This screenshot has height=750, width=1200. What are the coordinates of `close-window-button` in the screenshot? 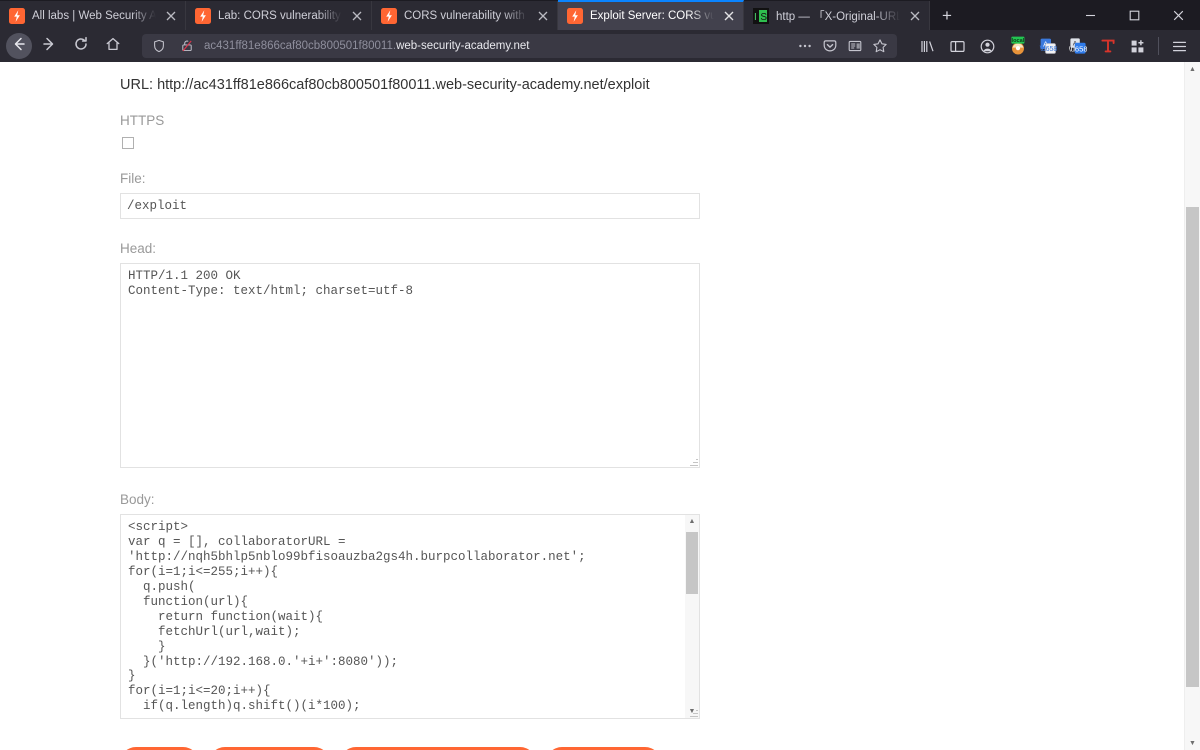 It's located at (1178, 15).